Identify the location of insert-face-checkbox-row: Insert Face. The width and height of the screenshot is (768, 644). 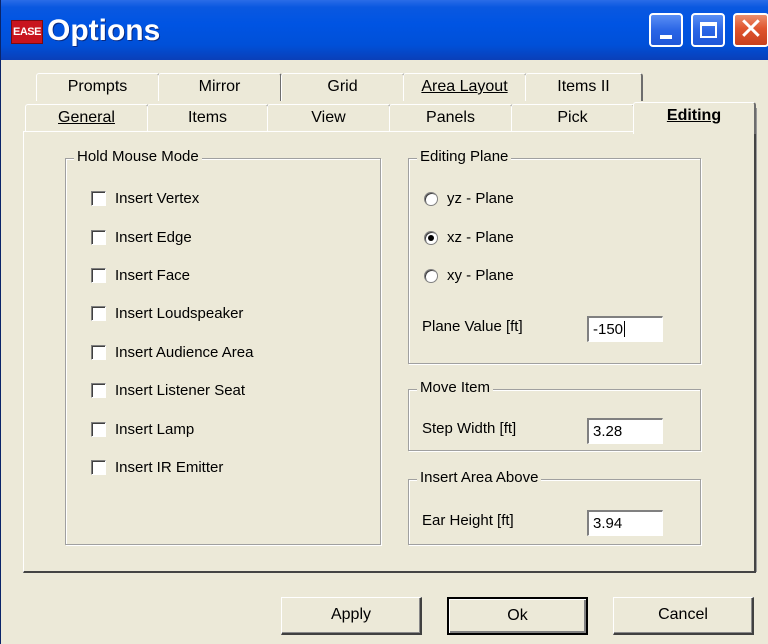
(140, 275).